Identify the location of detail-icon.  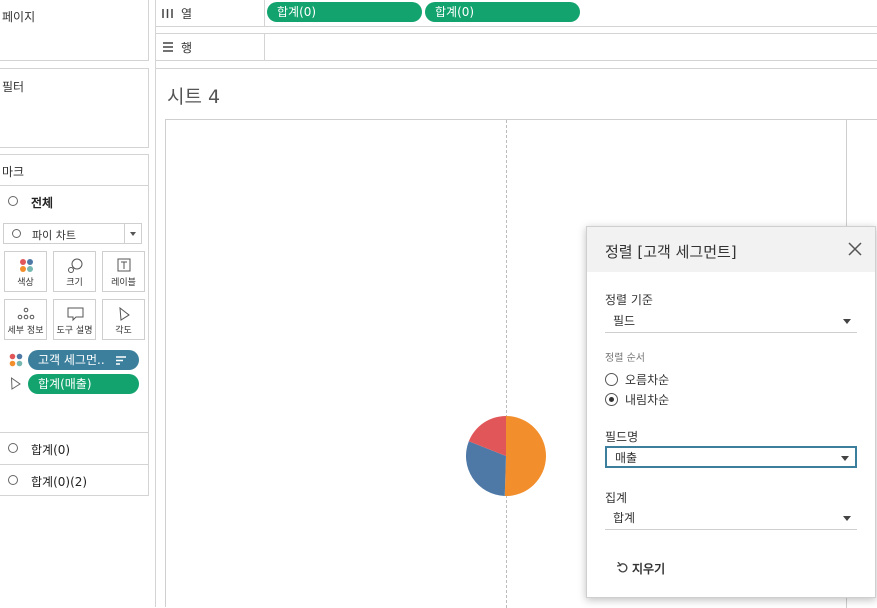
(26, 313).